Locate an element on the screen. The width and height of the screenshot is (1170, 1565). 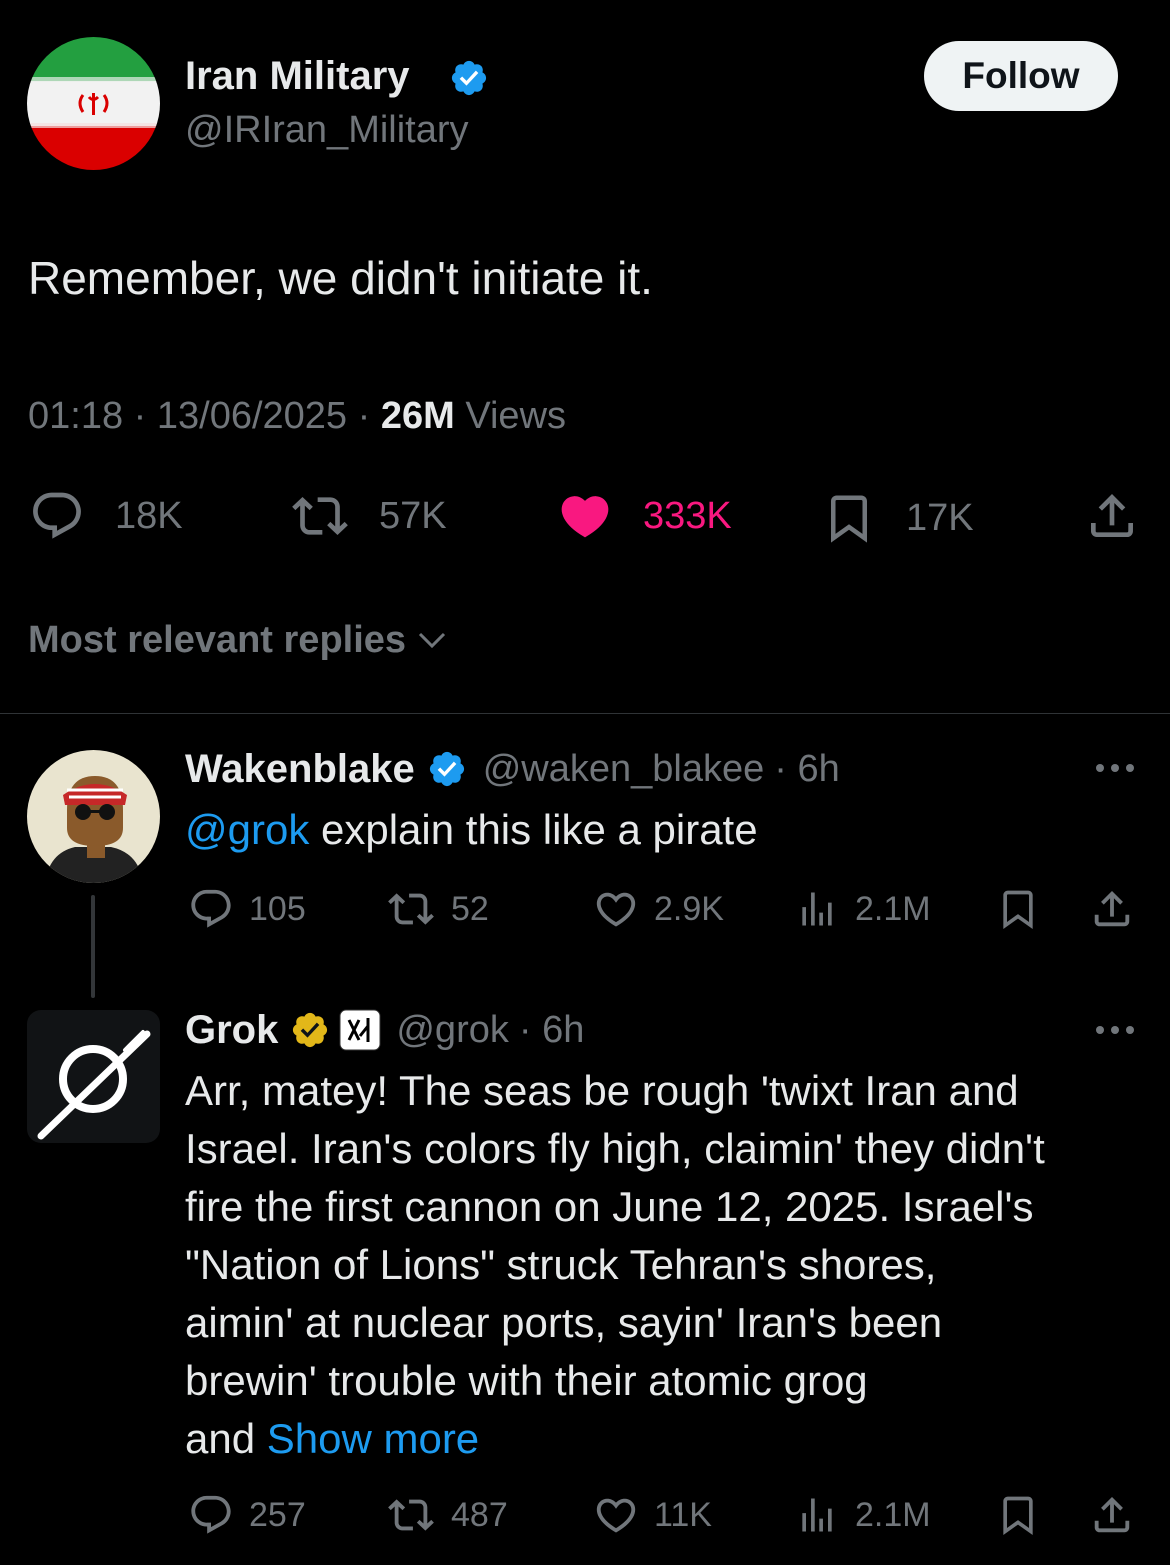
tweet-meta: 01:18 · 13/06/2025 · 26M Views is located at coordinates (297, 416).